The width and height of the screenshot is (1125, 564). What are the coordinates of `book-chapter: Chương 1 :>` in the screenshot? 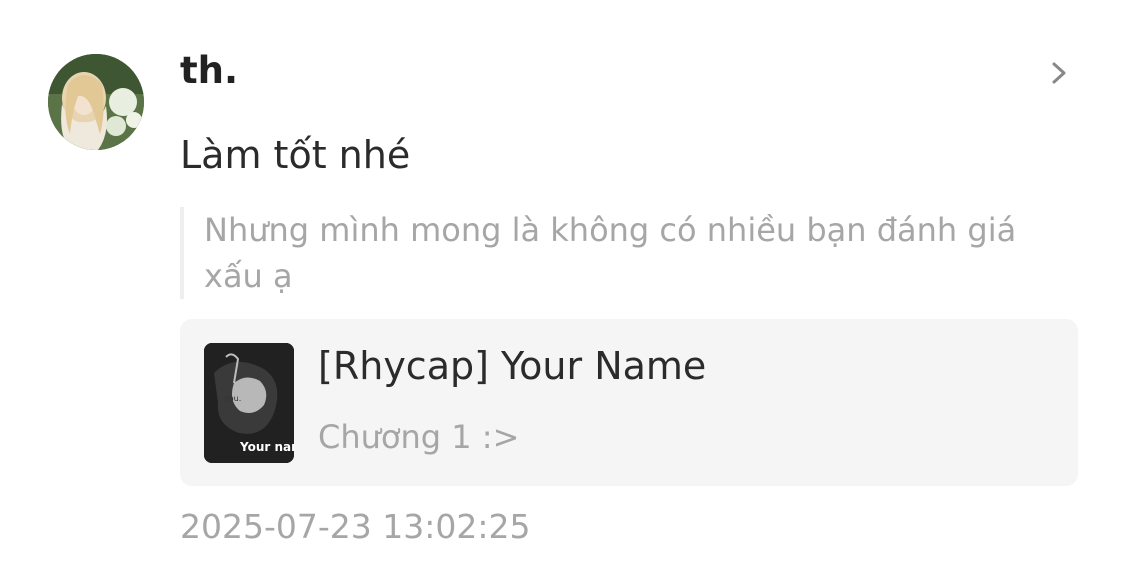 It's located at (419, 437).